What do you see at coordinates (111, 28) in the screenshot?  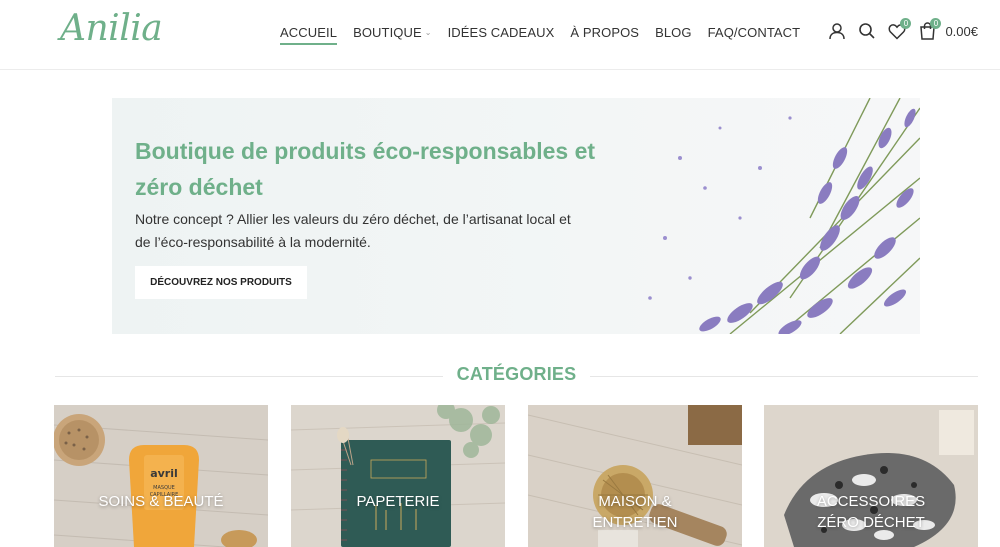 I see `site-logo: Anilia` at bounding box center [111, 28].